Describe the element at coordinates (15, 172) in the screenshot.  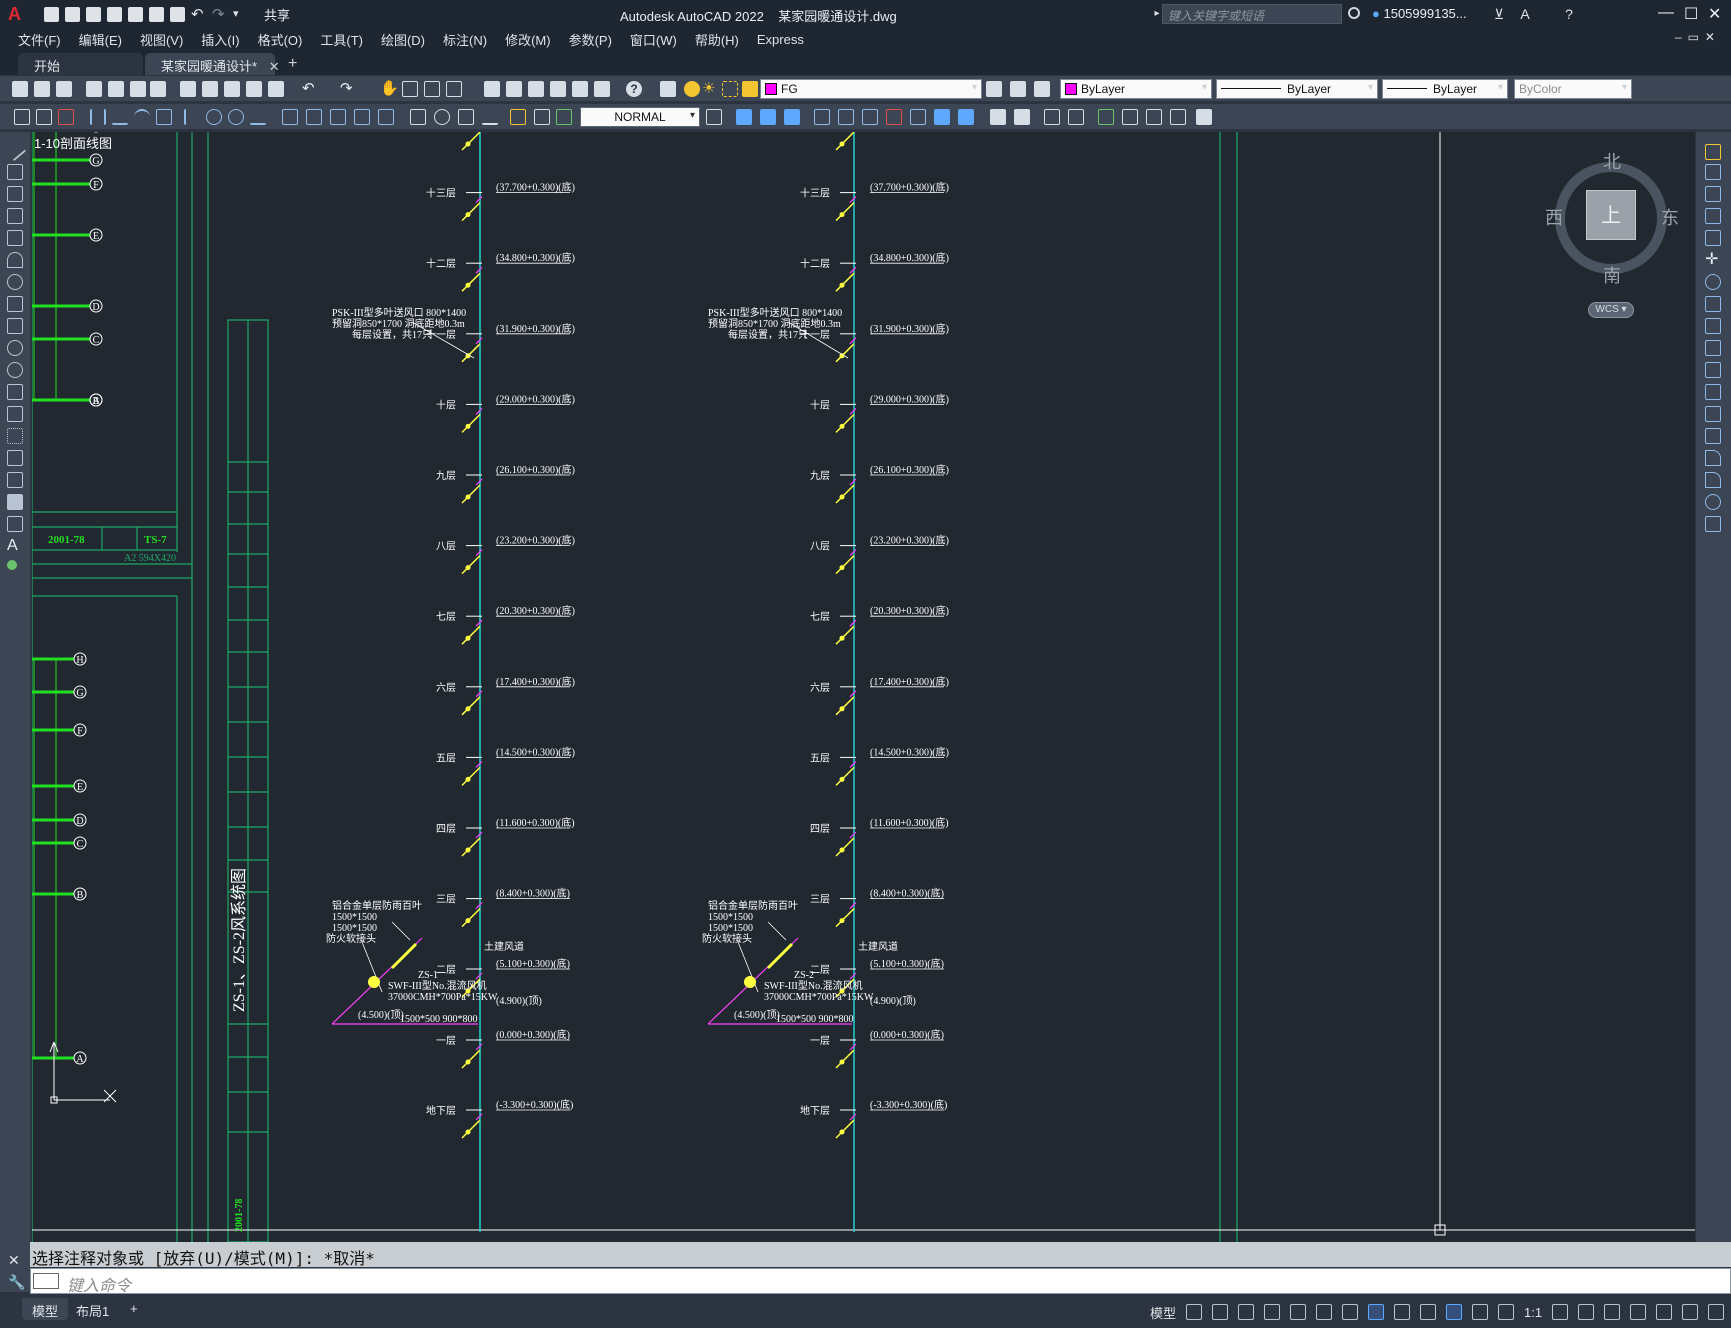
I see `construction-line-icon` at that location.